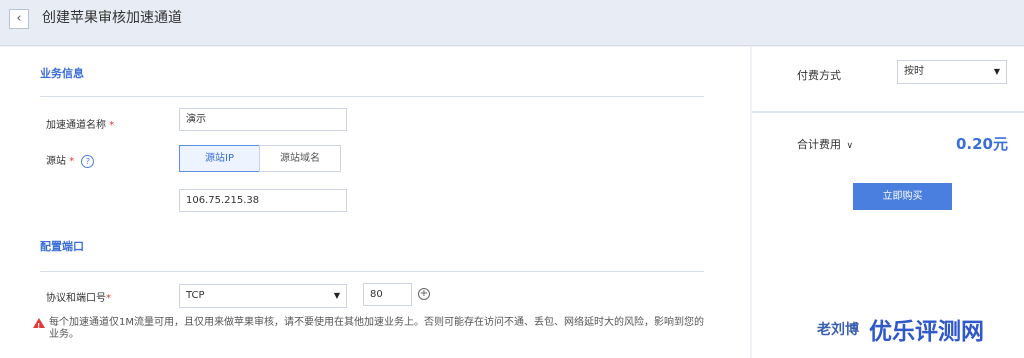 This screenshot has height=358, width=1024. What do you see at coordinates (62, 246) in the screenshot?
I see `section-title-ports: 配置端口` at bounding box center [62, 246].